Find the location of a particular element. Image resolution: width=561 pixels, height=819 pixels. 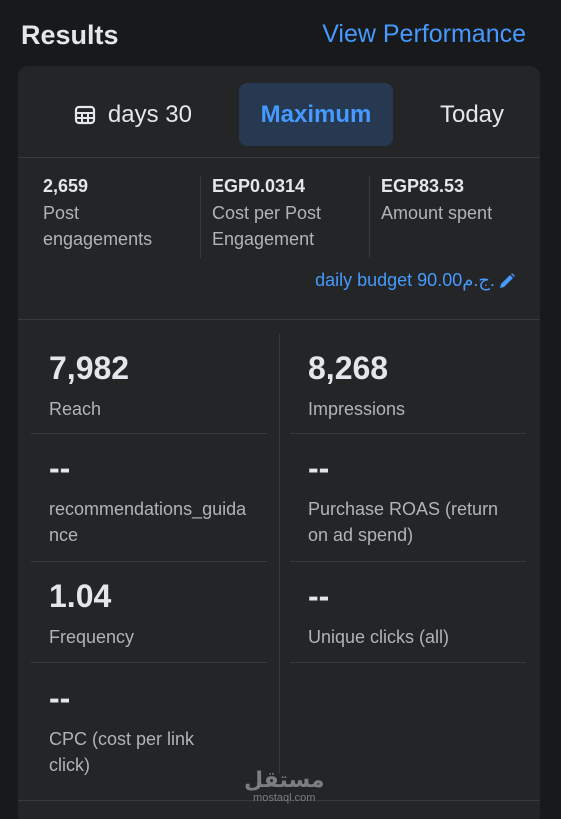

metric-value: 8,268 is located at coordinates (348, 368).